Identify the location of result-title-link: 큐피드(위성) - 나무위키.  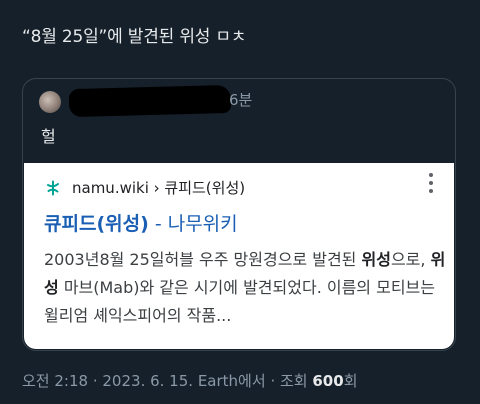
(141, 222).